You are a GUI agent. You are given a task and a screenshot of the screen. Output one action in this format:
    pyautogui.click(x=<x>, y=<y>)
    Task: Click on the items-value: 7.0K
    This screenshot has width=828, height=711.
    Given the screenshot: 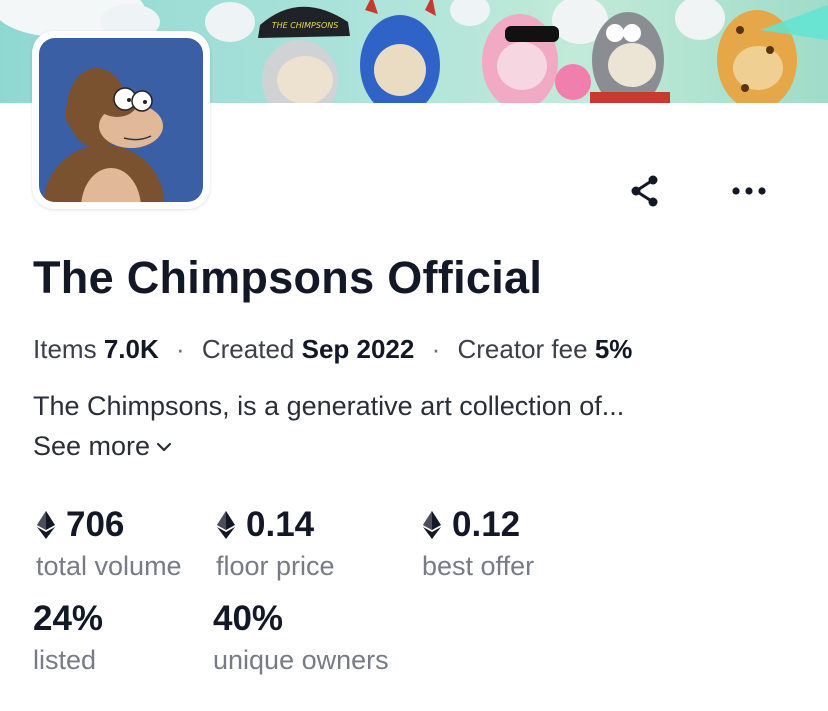 What is the action you would take?
    pyautogui.click(x=131, y=349)
    